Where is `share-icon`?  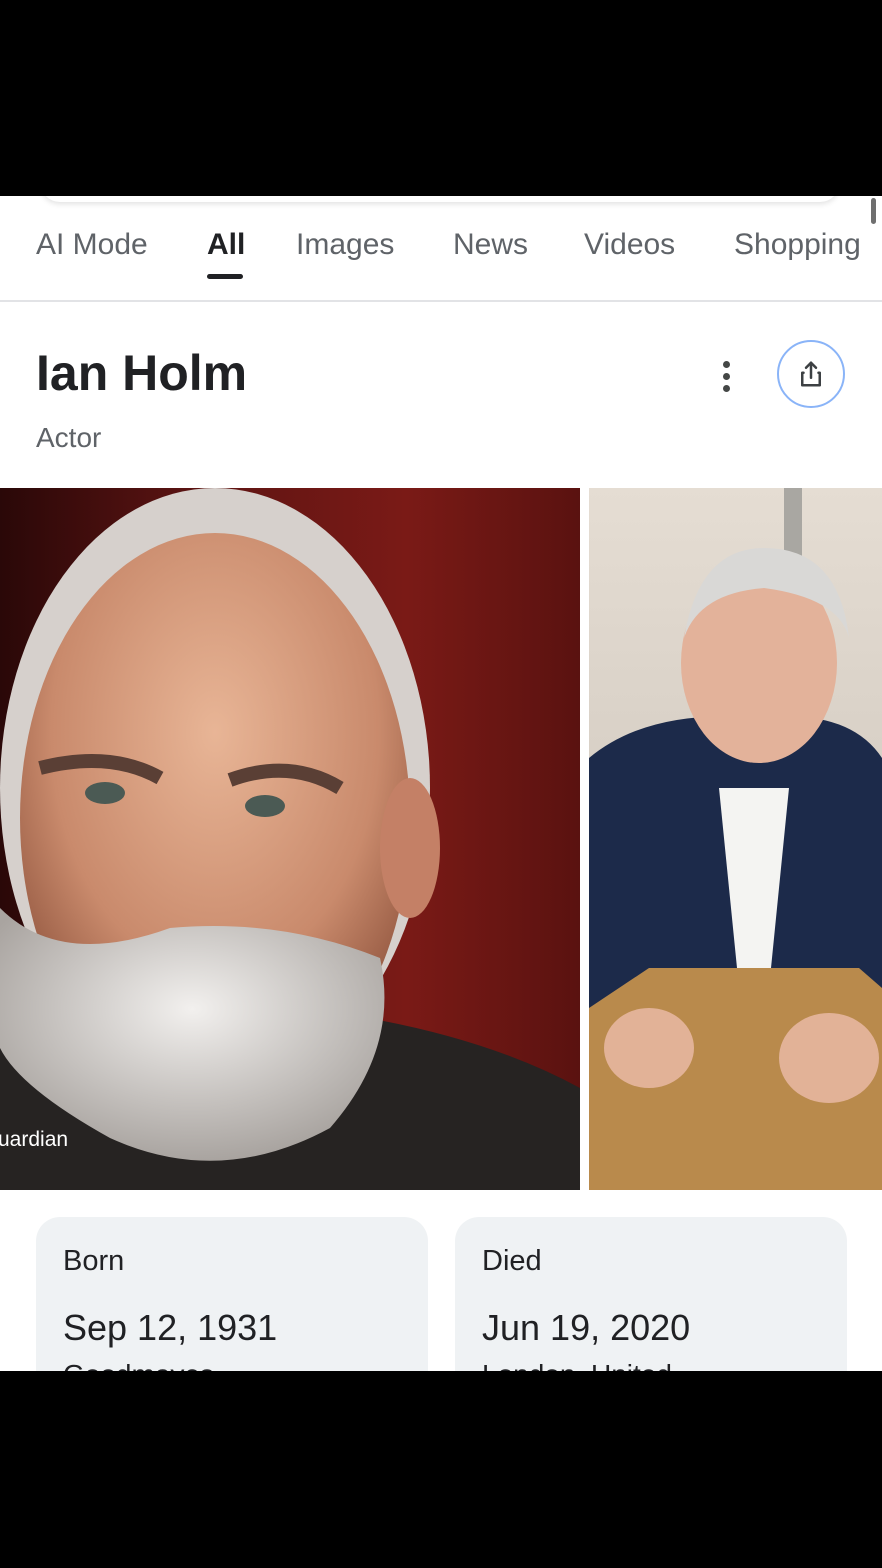
share-icon is located at coordinates (811, 374).